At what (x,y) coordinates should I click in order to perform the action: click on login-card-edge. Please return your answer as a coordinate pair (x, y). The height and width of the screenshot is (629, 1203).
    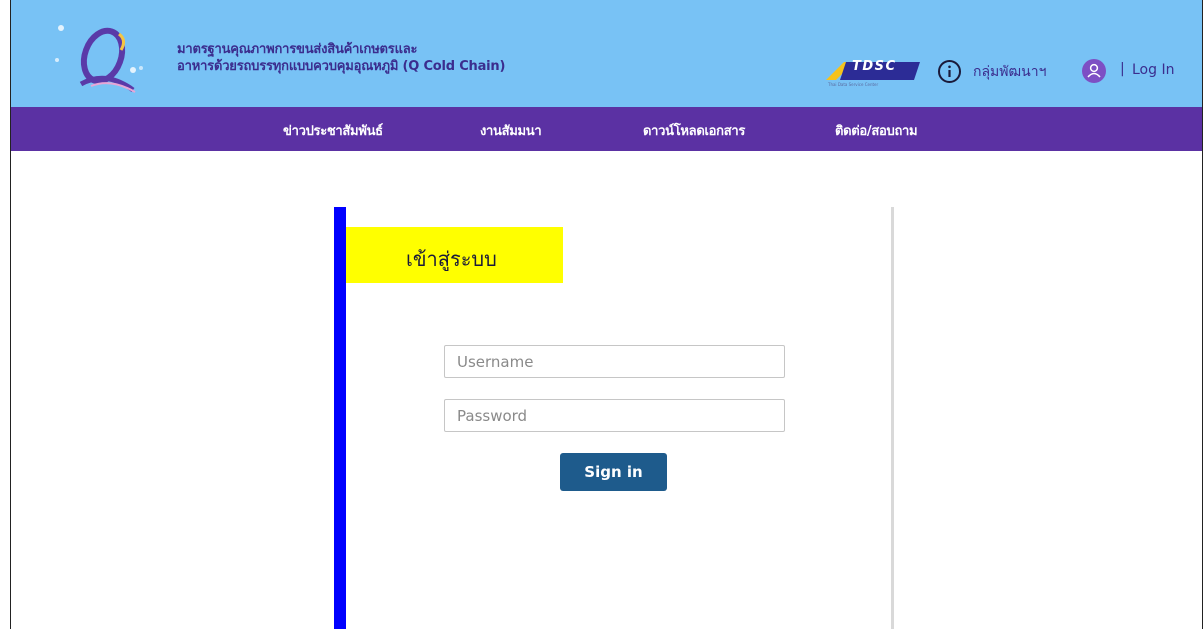
    Looking at the image, I should click on (892, 418).